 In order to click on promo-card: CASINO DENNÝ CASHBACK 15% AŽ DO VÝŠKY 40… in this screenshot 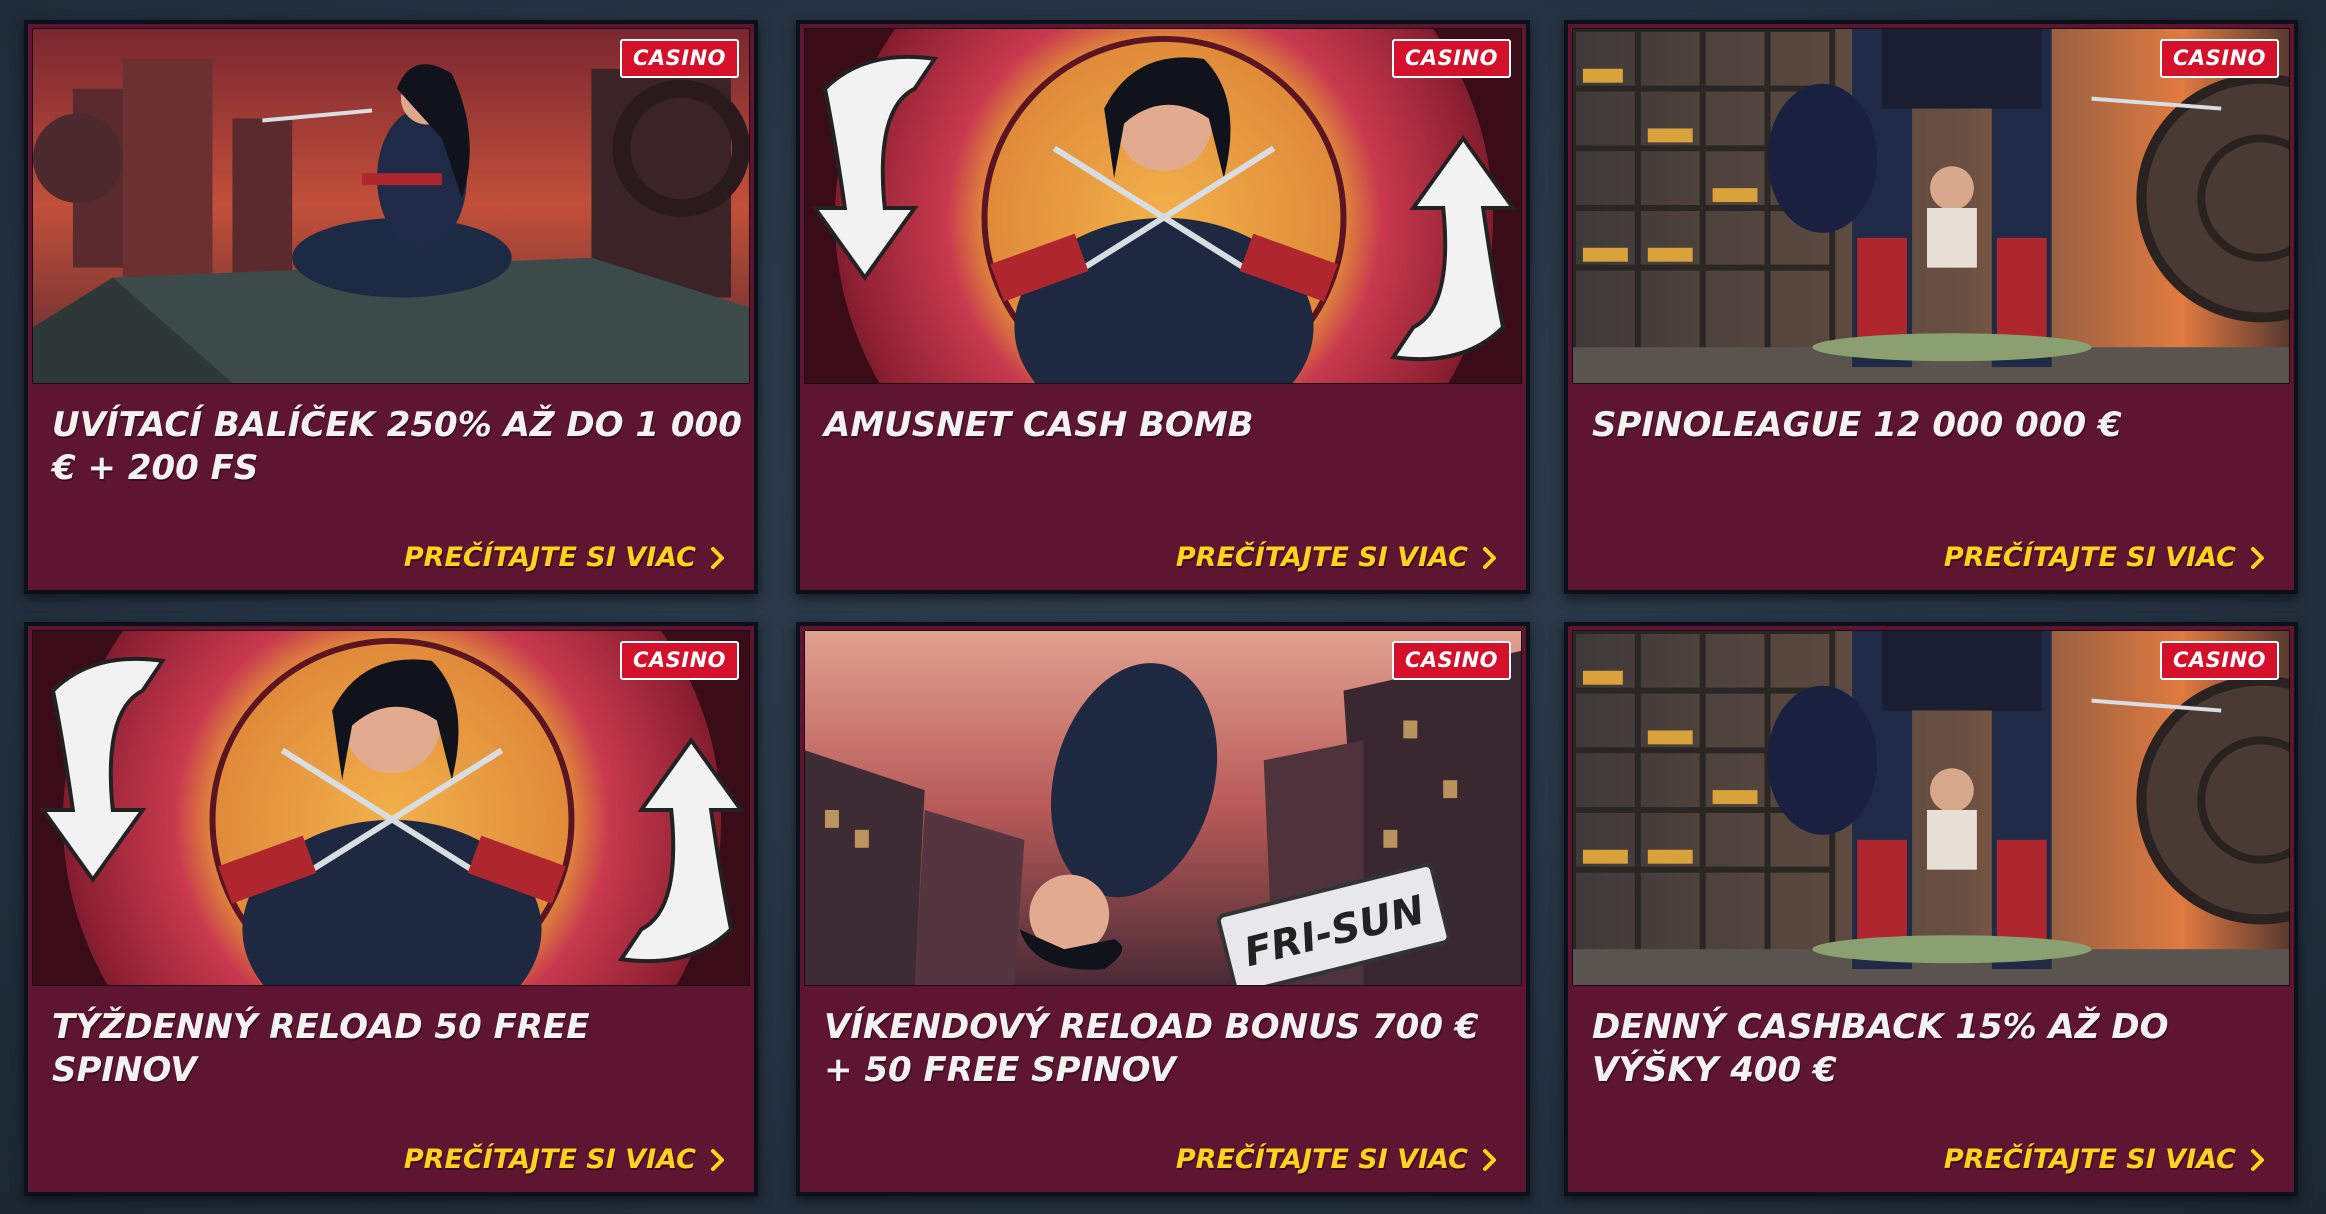, I will do `click(1931, 909)`.